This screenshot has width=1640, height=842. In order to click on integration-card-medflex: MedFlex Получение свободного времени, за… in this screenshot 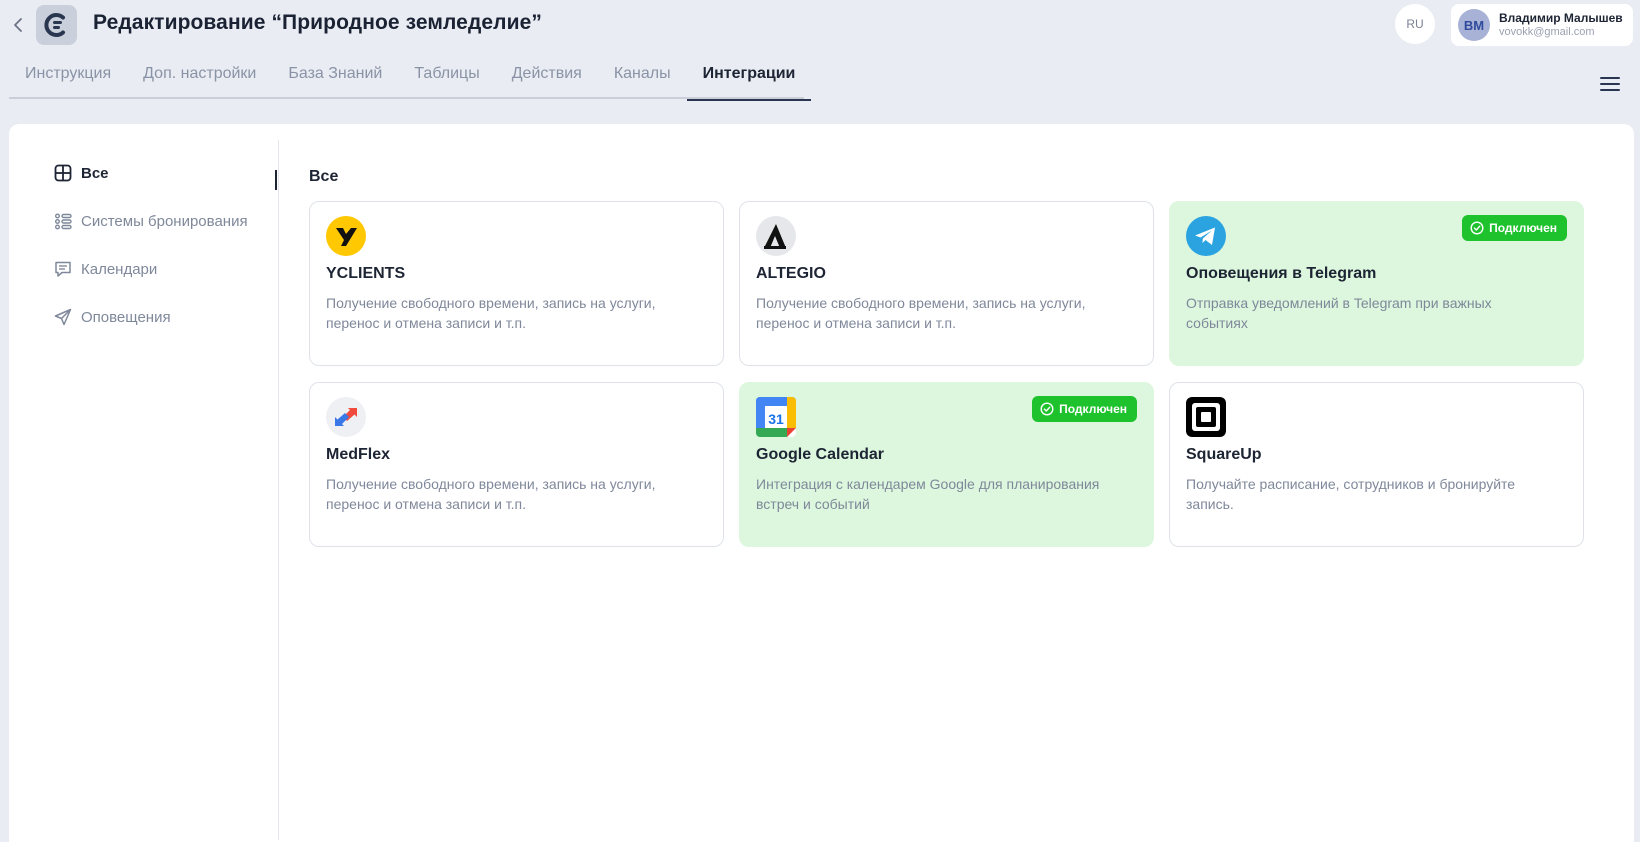, I will do `click(516, 464)`.